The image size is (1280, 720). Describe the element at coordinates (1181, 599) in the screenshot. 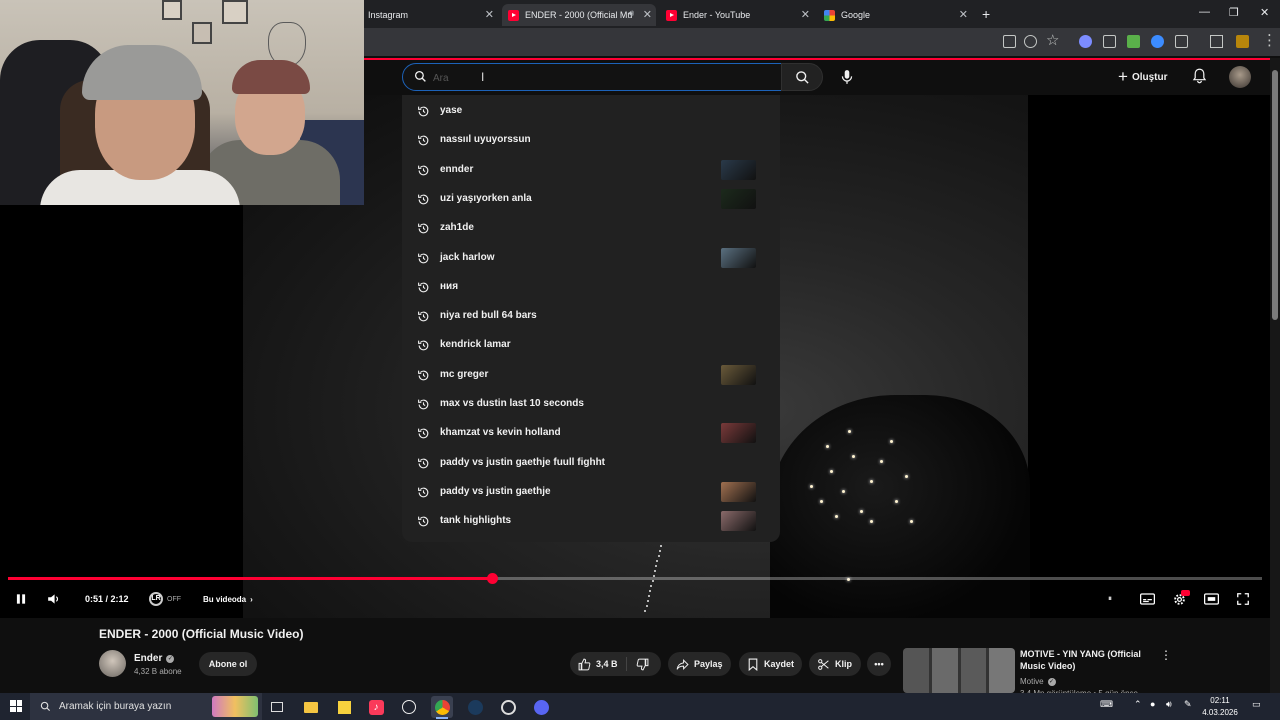

I see `settings-button` at that location.